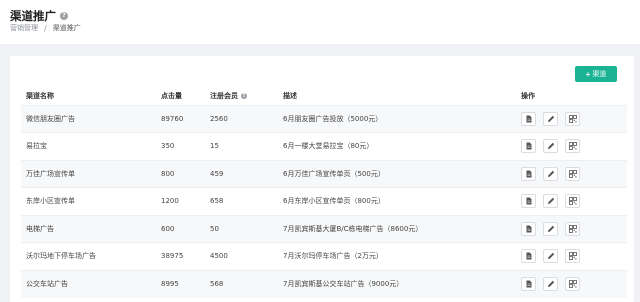 The width and height of the screenshot is (640, 302). Describe the element at coordinates (397, 118) in the screenshot. I see `cell-desc: 6月朋友圈广告投放（5000元）` at that location.